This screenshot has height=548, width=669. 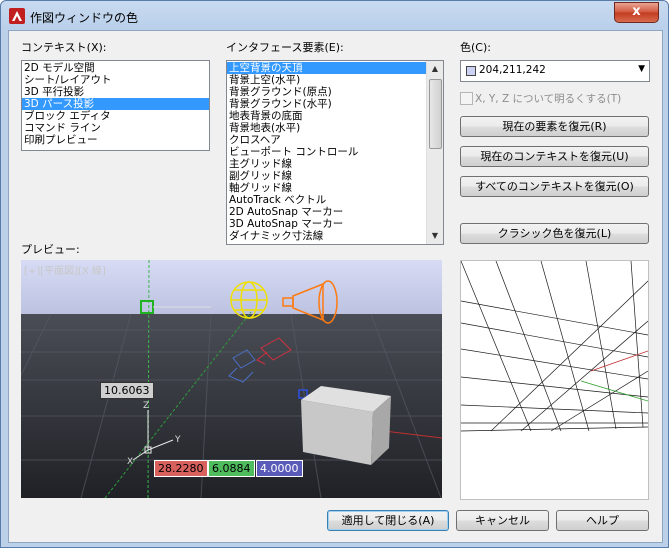 I want to click on mini-grid, so click(x=554, y=380).